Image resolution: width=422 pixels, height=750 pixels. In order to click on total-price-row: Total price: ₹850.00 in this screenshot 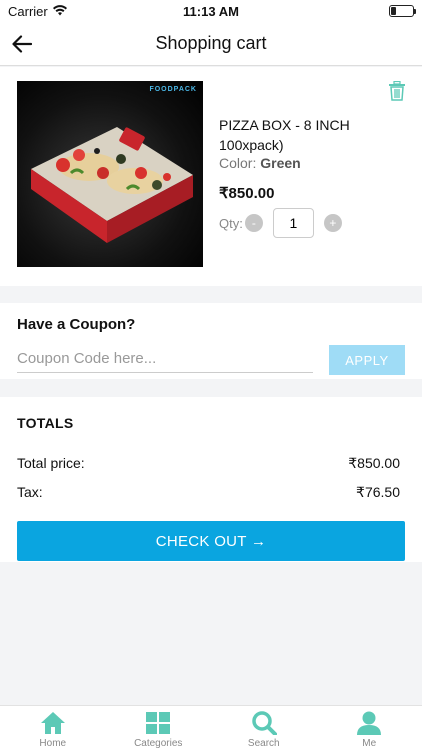, I will do `click(208, 463)`.